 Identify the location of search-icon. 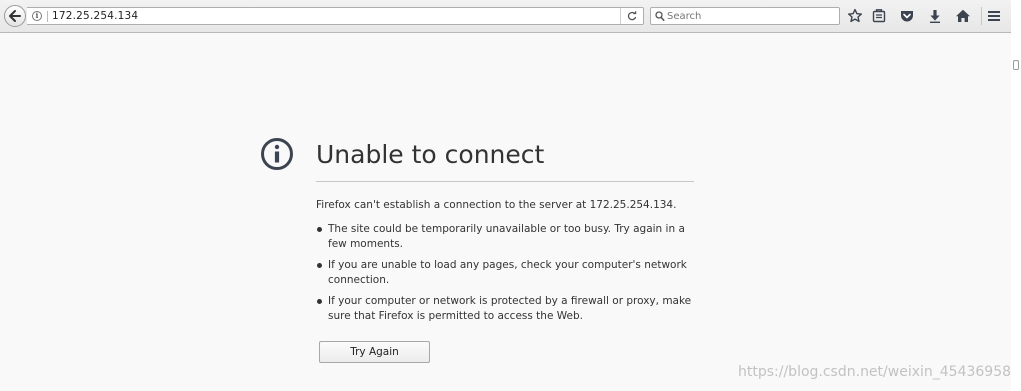
(660, 16).